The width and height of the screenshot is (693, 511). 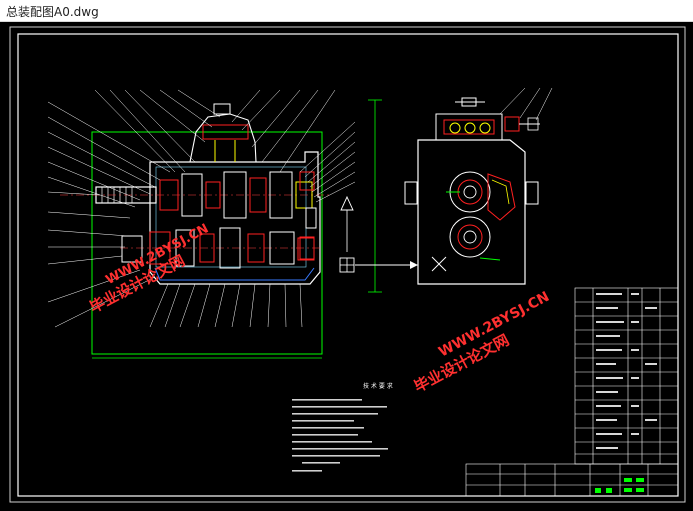 I want to click on parts-list-entries, so click(x=626, y=371).